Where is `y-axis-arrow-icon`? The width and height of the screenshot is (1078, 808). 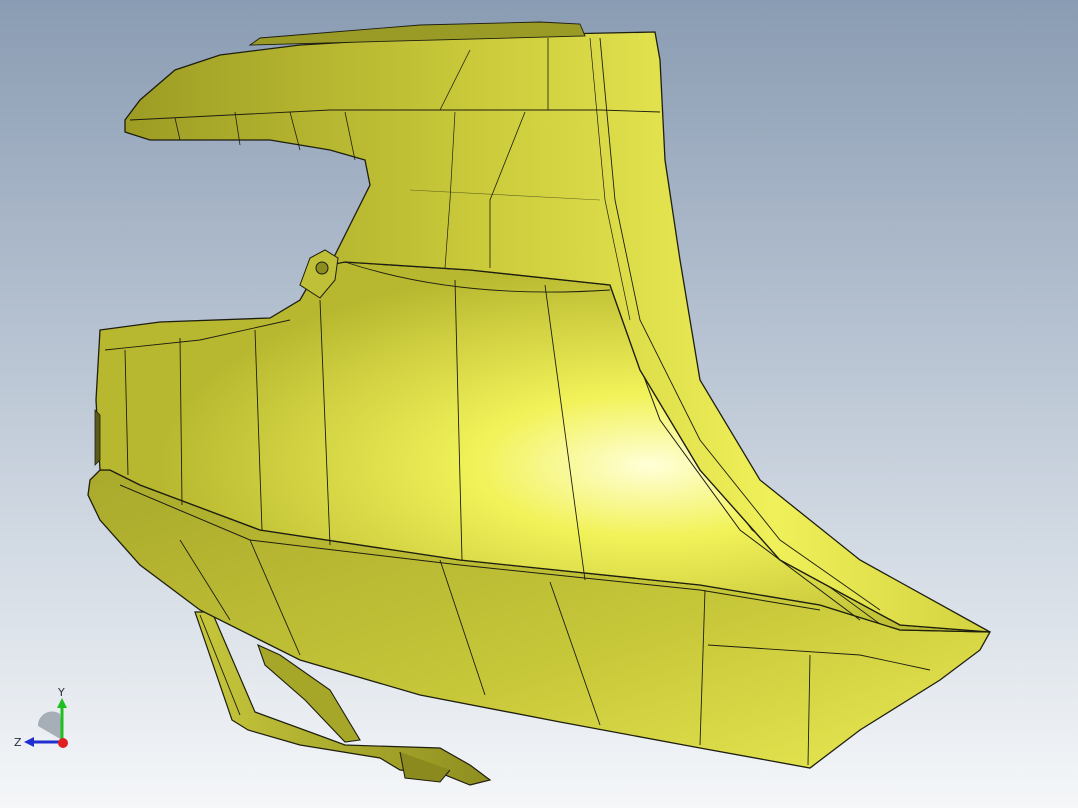 y-axis-arrow-icon is located at coordinates (62, 703).